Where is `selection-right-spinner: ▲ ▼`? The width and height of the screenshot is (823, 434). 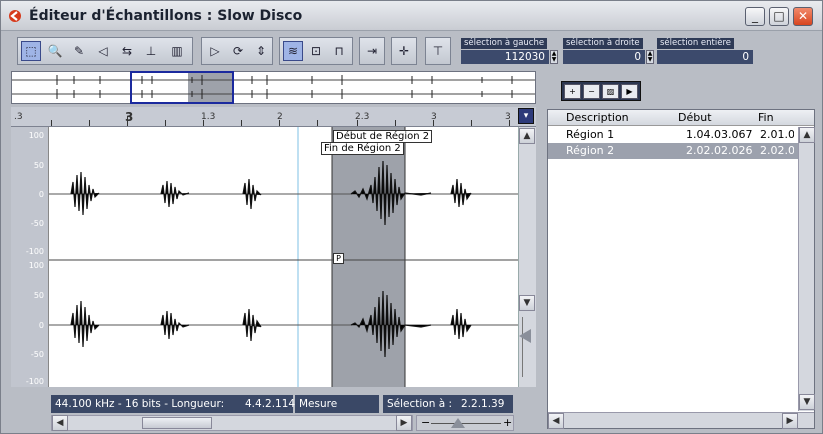 selection-right-spinner: ▲ ▼ is located at coordinates (650, 57).